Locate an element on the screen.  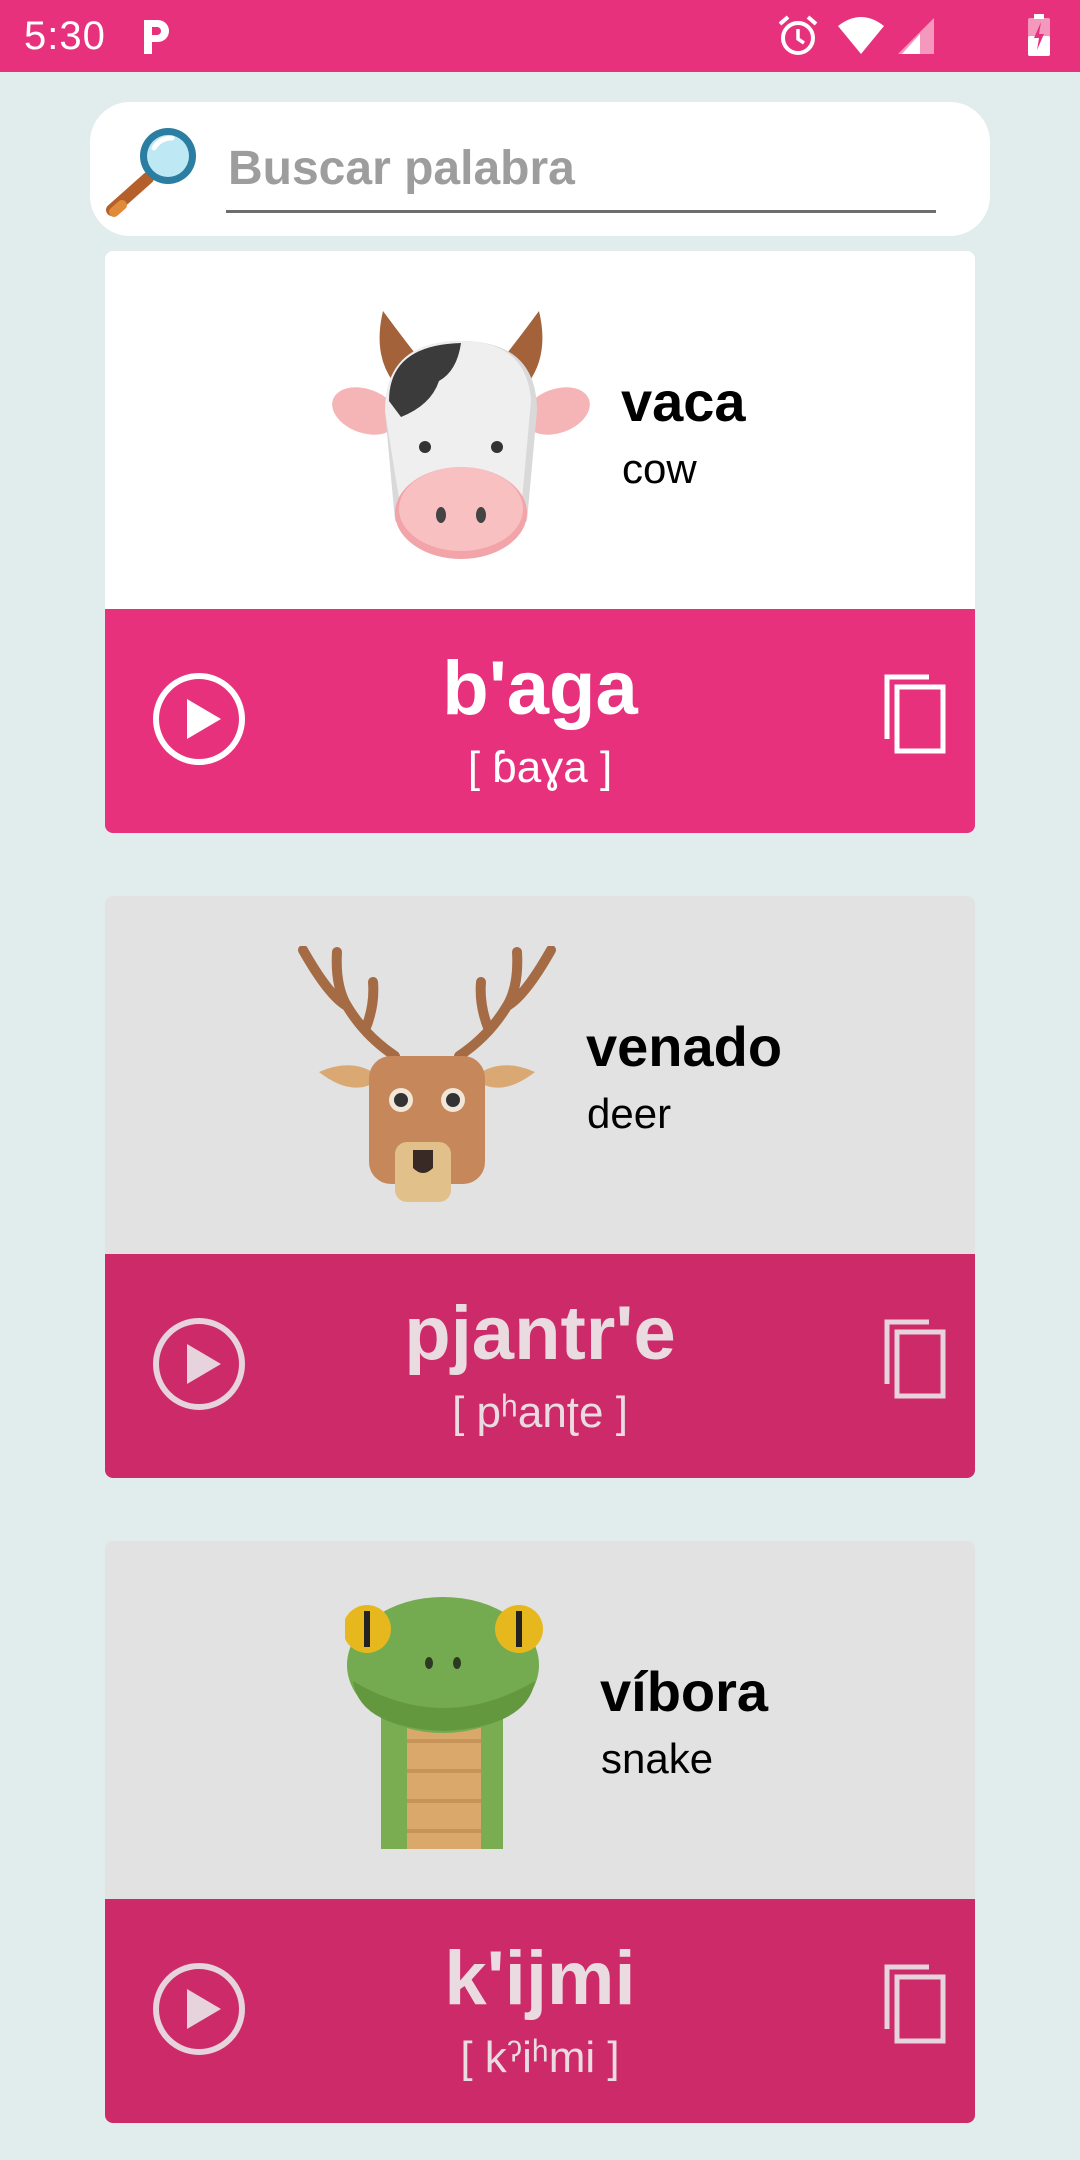
native-word: pjantr'e is located at coordinates (540, 1333).